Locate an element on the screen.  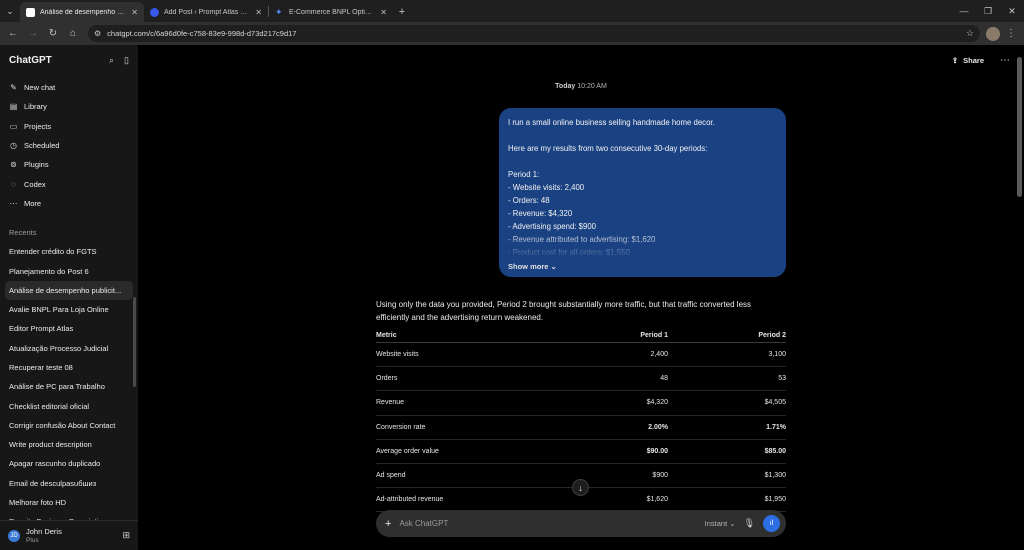
sidebar-recent-chat: Avalie BNPL Para Loja Online is located at coordinates (69, 309).